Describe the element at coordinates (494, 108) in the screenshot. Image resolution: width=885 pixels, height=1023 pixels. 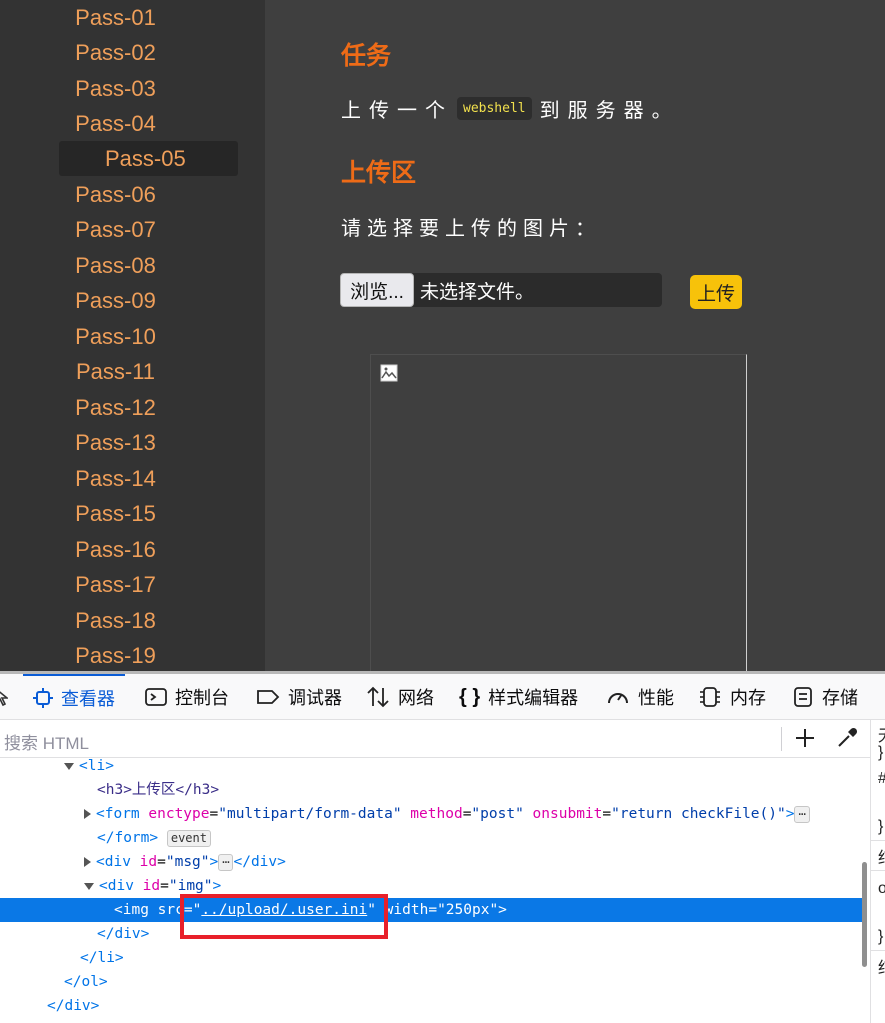
I see `task-code: webshell` at that location.